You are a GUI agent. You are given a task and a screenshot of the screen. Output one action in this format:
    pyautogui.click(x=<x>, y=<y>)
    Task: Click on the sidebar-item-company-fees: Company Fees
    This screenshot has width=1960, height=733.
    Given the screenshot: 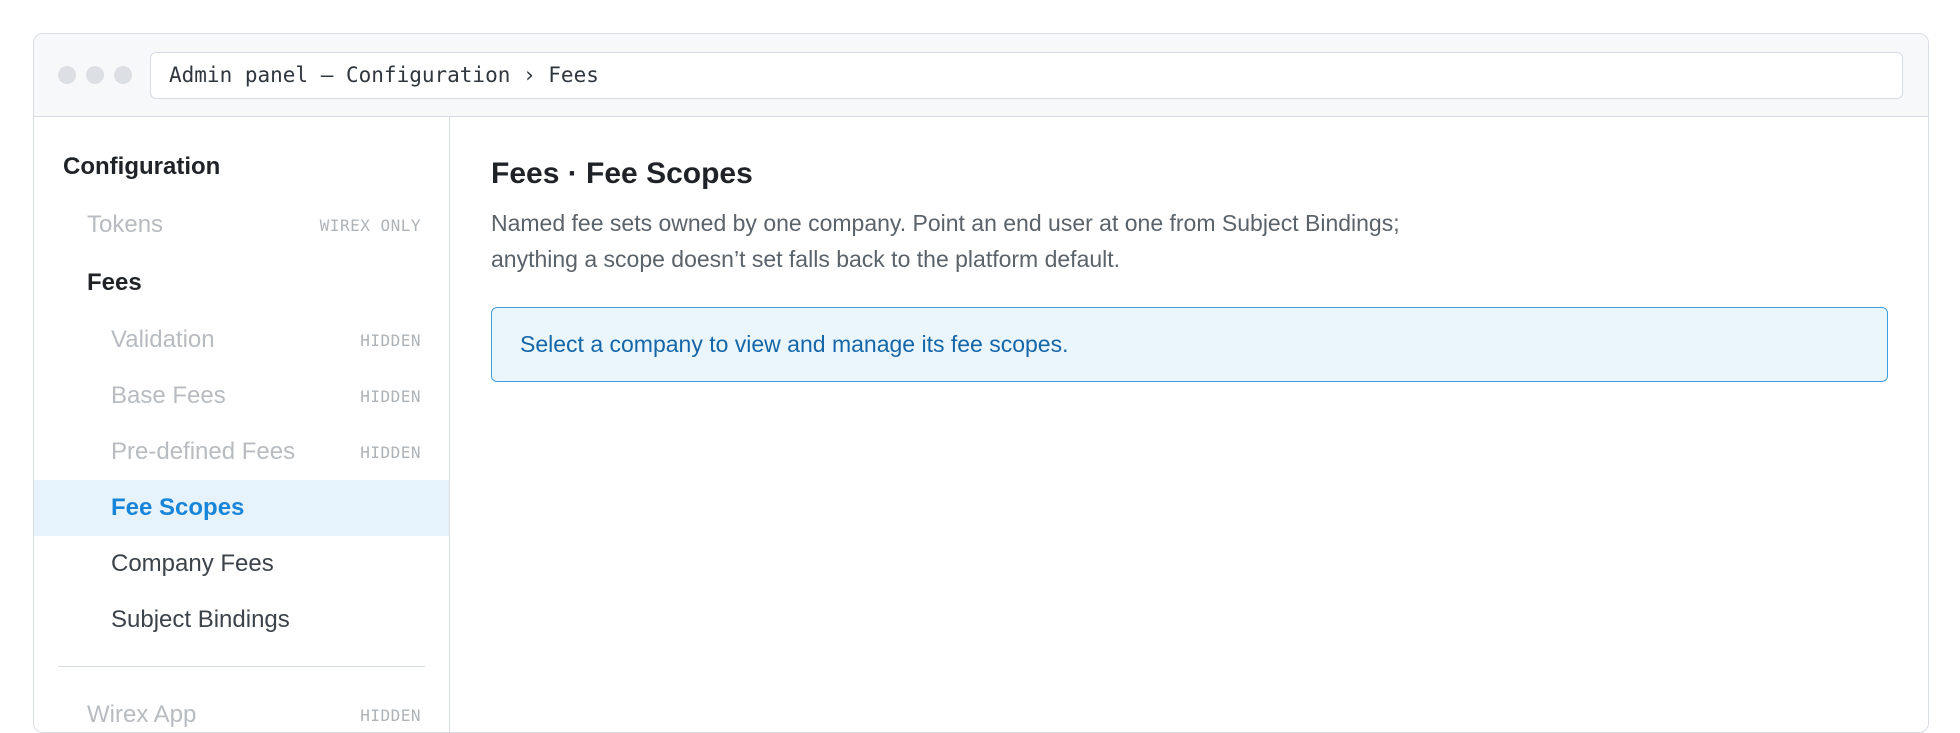 What is the action you would take?
    pyautogui.click(x=241, y=564)
    